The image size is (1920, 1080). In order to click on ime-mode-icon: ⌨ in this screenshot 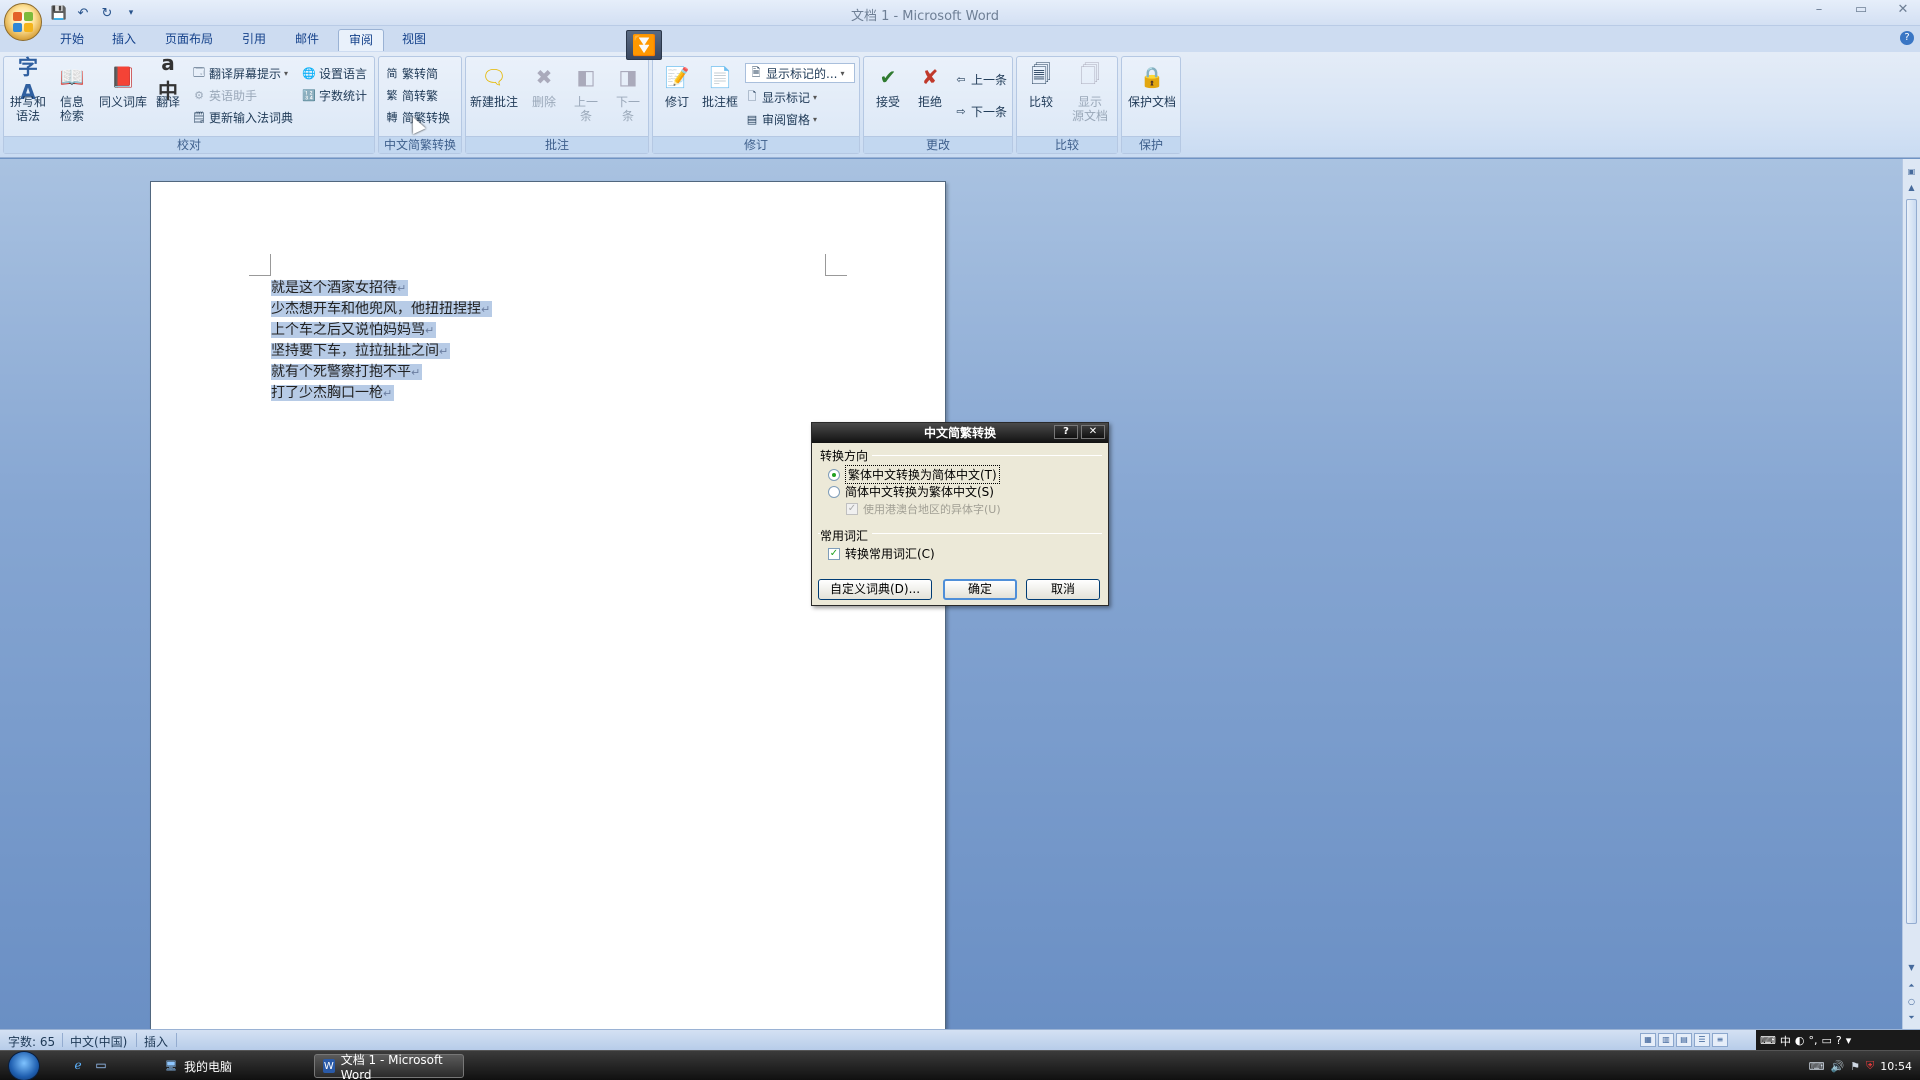, I will do `click(1768, 1040)`.